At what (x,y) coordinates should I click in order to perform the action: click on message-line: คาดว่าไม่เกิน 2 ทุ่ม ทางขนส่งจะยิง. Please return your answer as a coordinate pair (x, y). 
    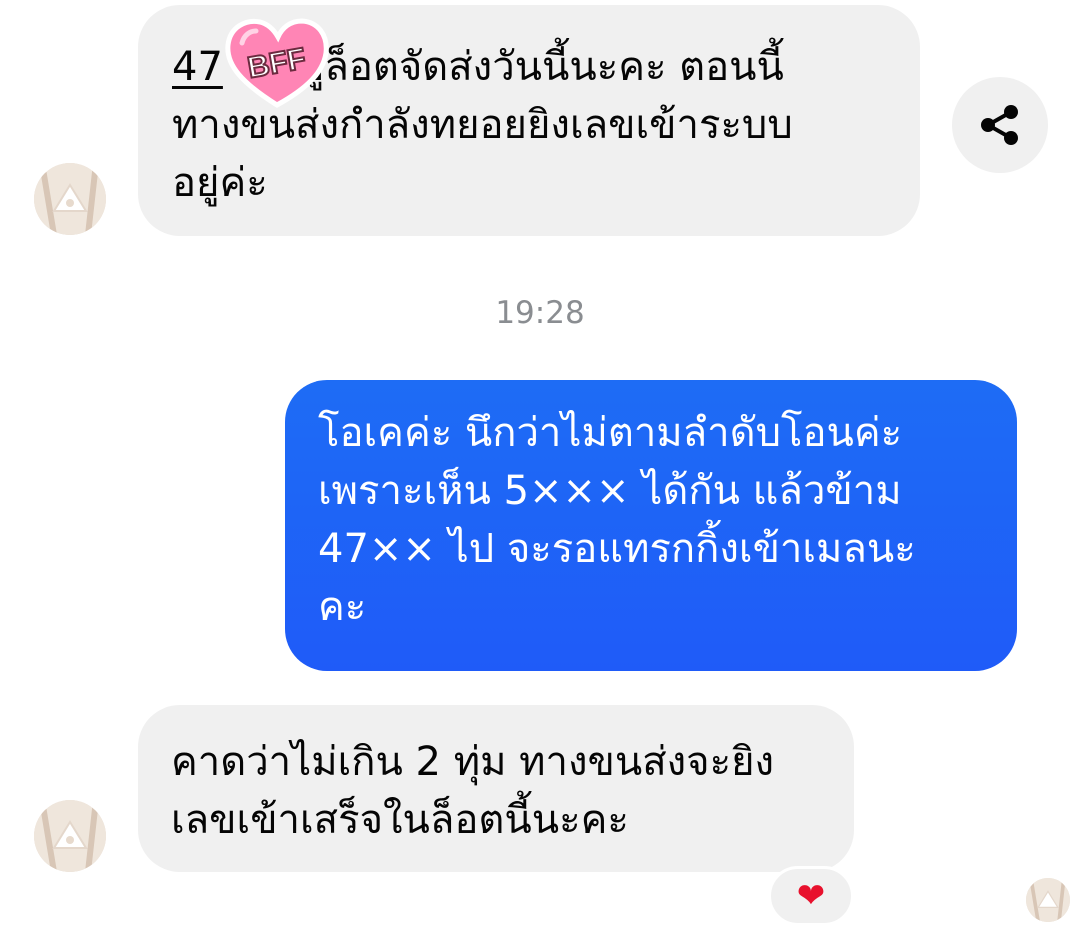
    Looking at the image, I should click on (473, 762).